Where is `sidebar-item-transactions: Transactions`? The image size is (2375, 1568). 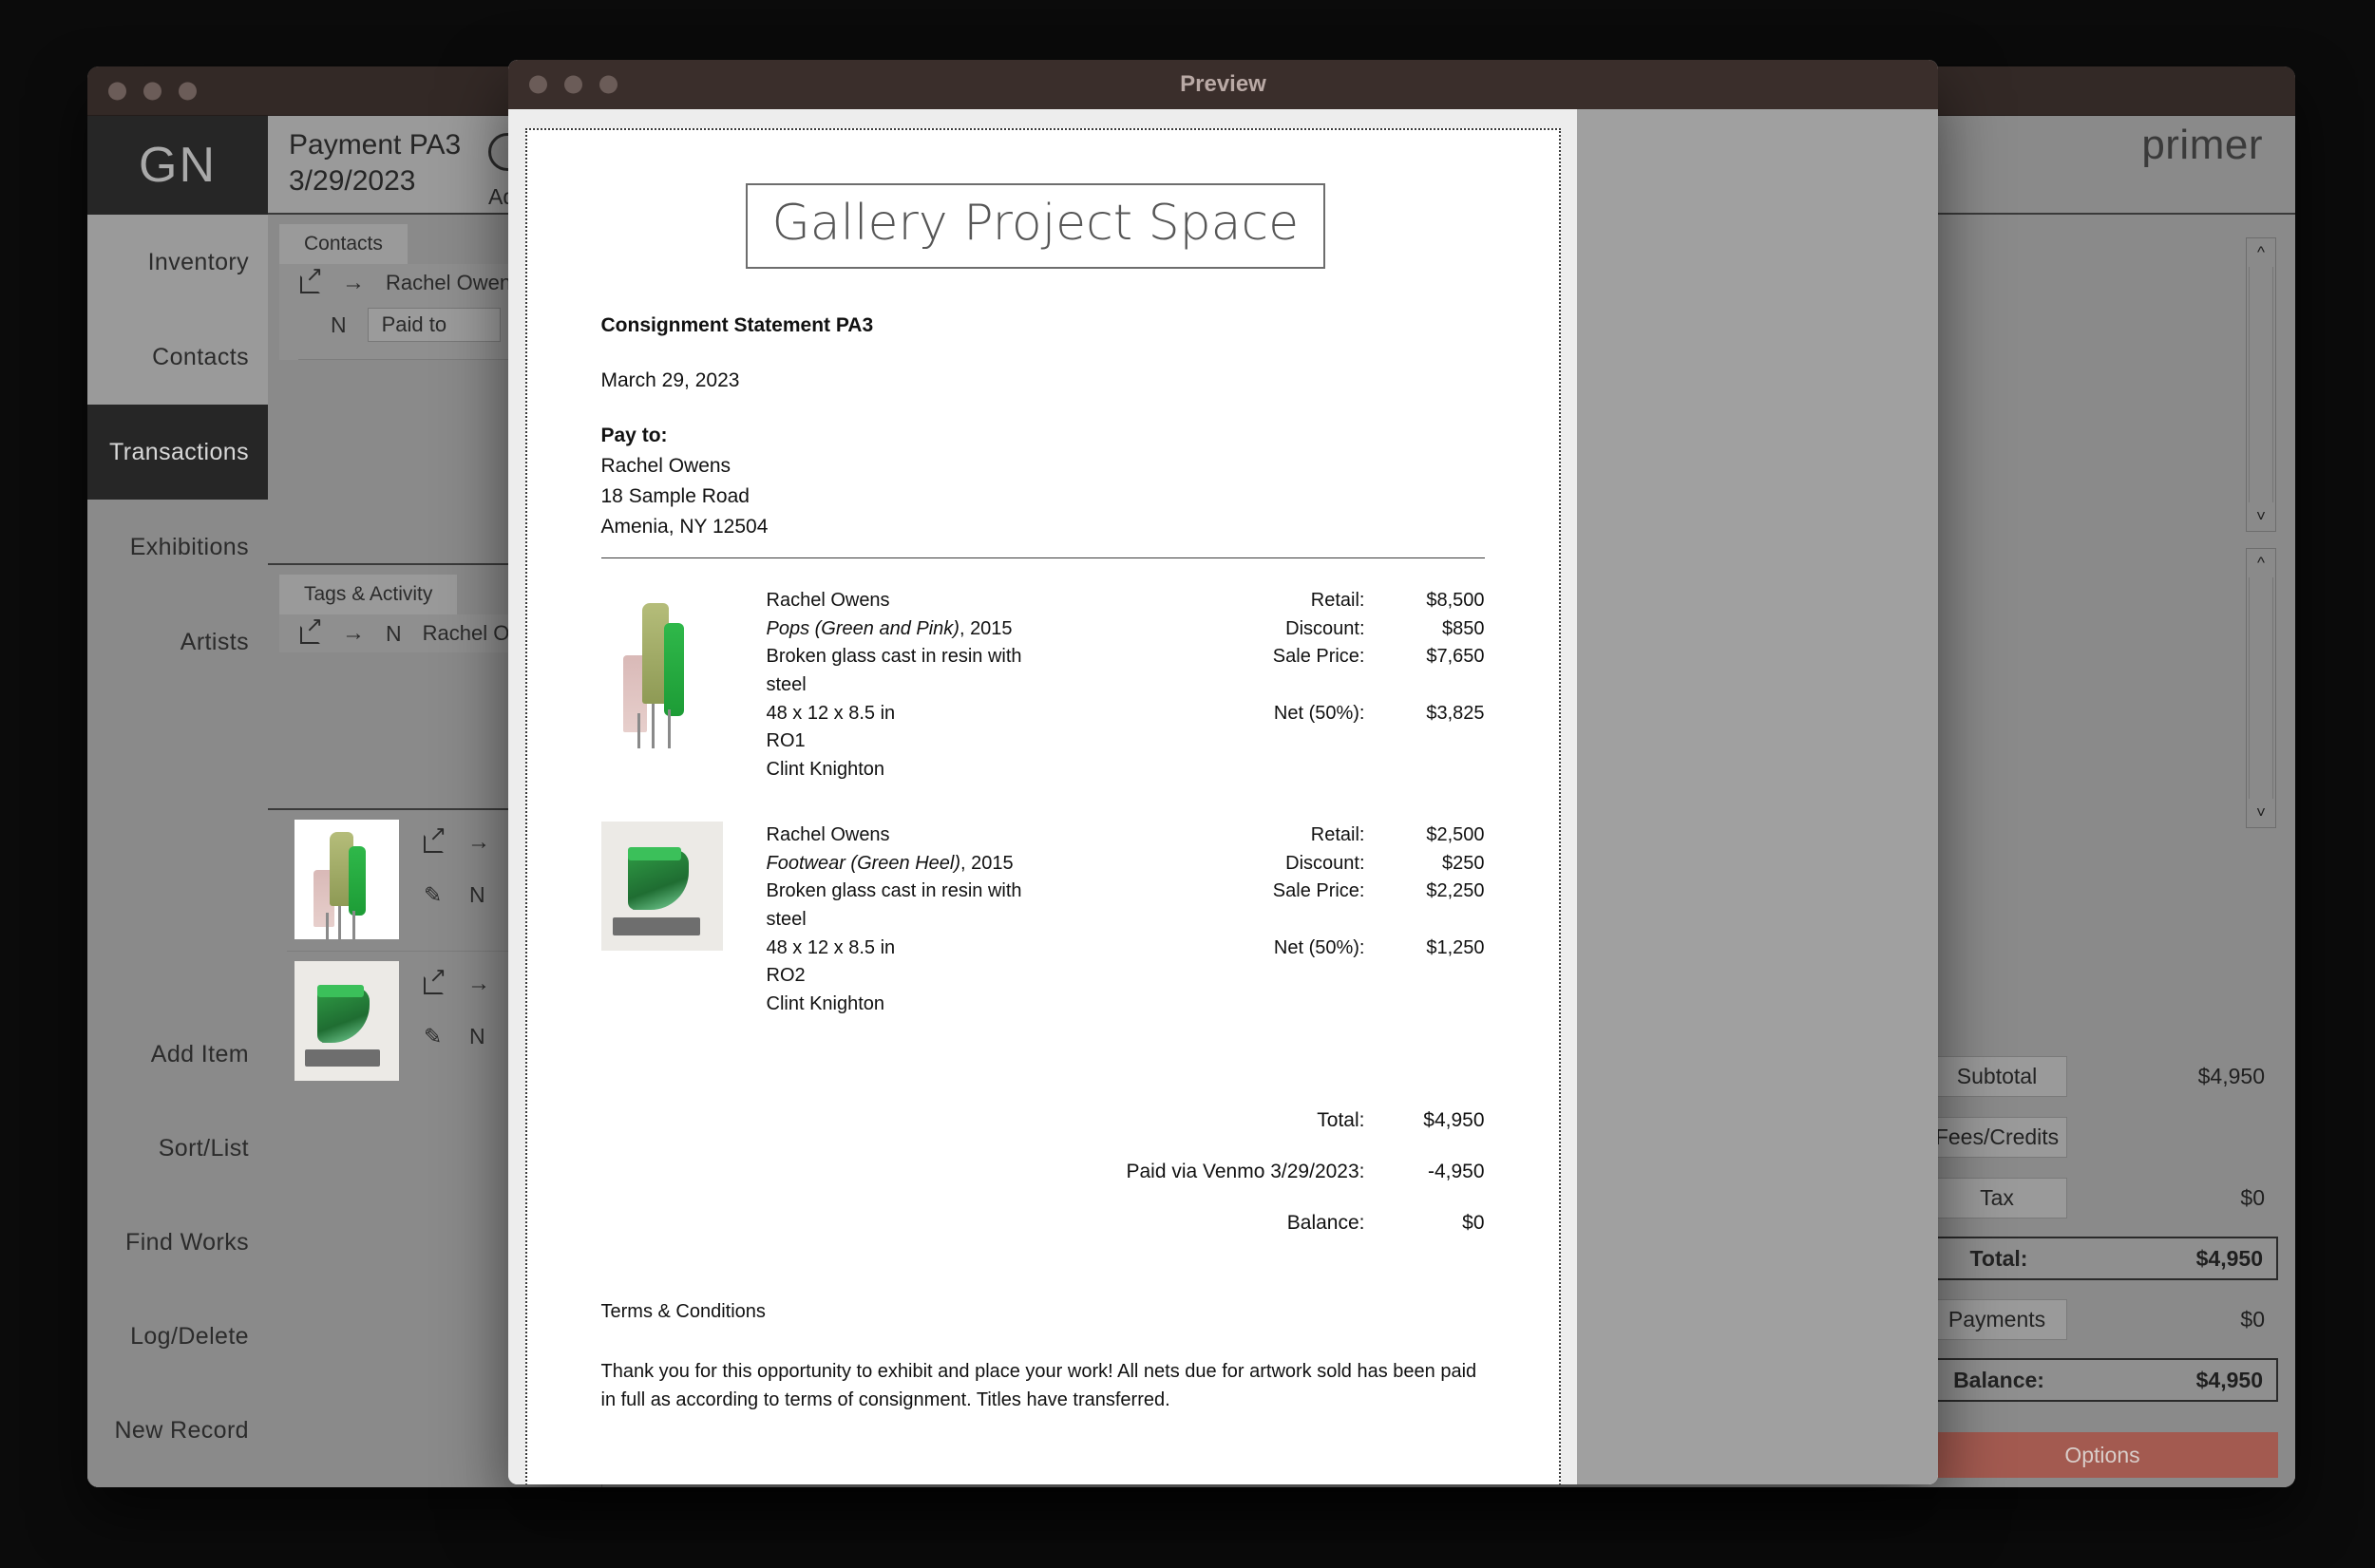 sidebar-item-transactions: Transactions is located at coordinates (177, 452).